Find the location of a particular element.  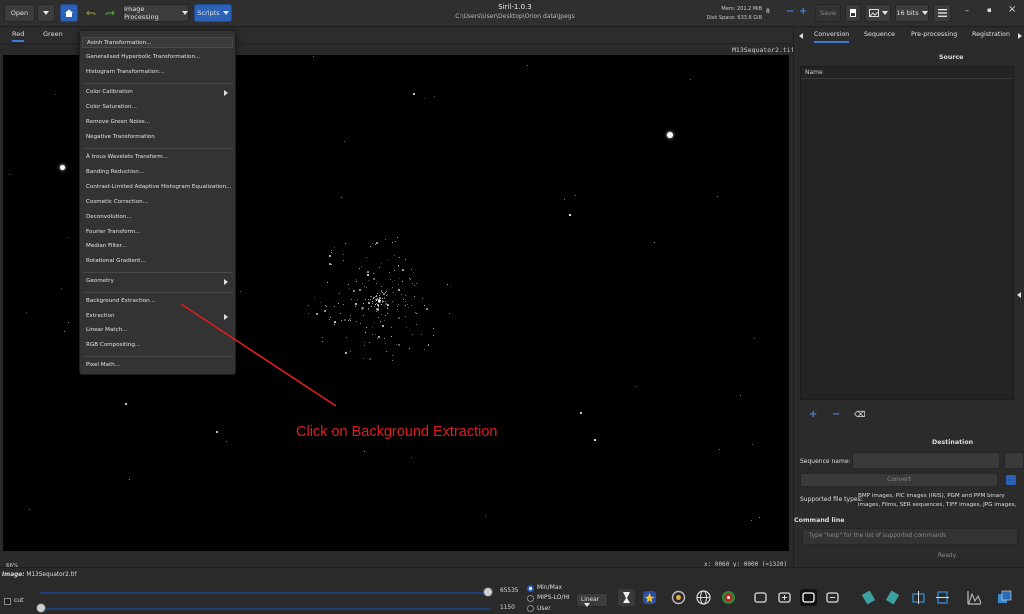

tab-conversion: Conversion is located at coordinates (832, 37).